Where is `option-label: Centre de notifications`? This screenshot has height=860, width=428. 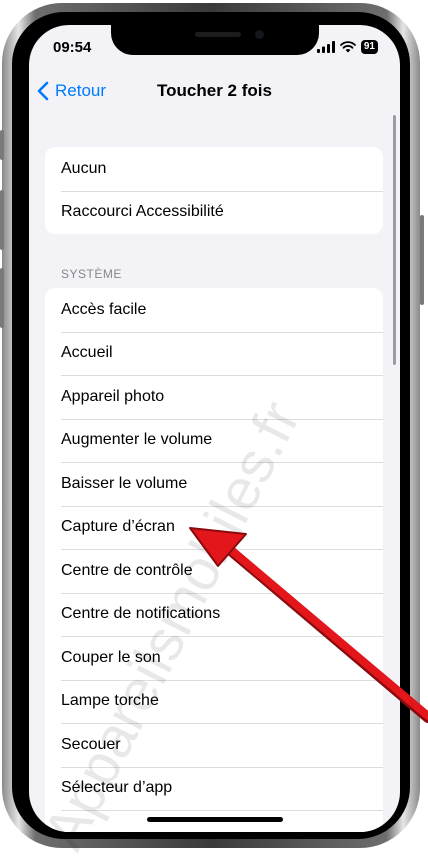
option-label: Centre de notifications is located at coordinates (141, 614).